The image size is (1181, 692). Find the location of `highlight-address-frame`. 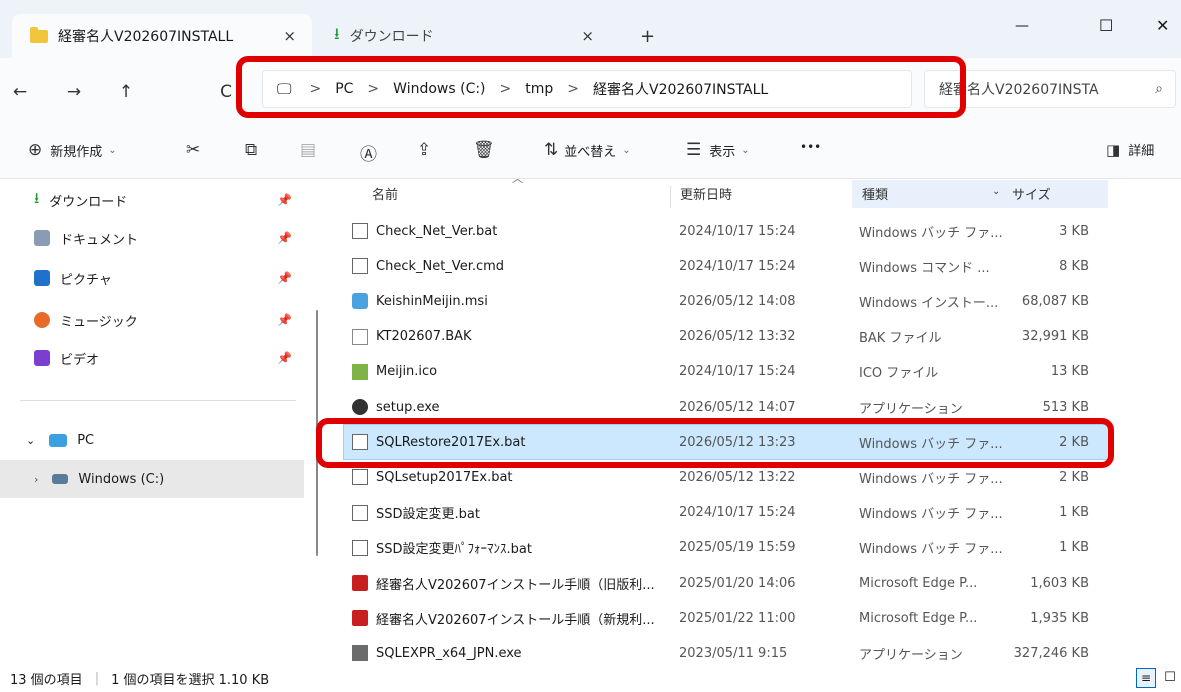

highlight-address-frame is located at coordinates (601, 87).